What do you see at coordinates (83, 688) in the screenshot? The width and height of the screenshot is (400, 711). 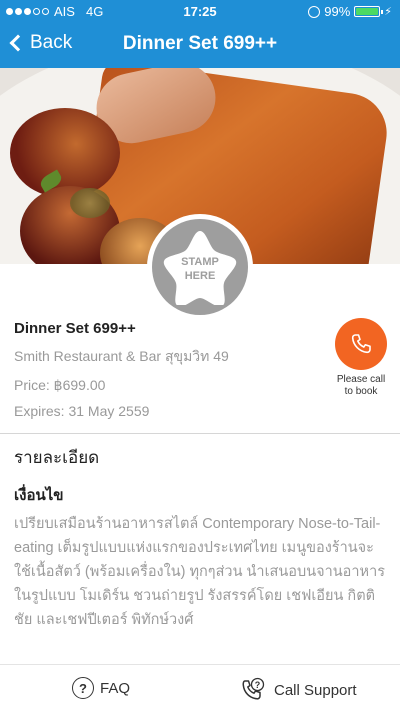 I see `question-icon: ?` at bounding box center [83, 688].